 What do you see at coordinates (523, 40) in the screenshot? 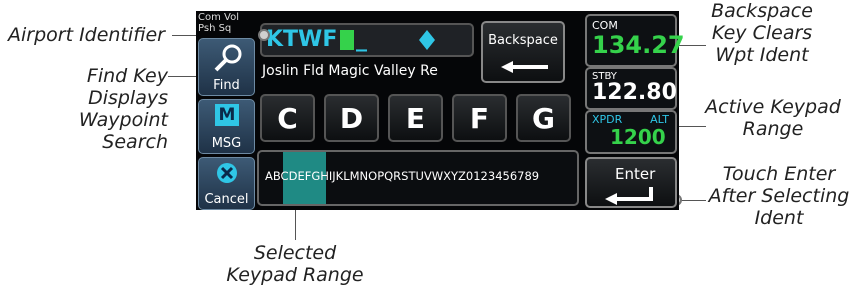
I see `backspace-label: Backspace` at bounding box center [523, 40].